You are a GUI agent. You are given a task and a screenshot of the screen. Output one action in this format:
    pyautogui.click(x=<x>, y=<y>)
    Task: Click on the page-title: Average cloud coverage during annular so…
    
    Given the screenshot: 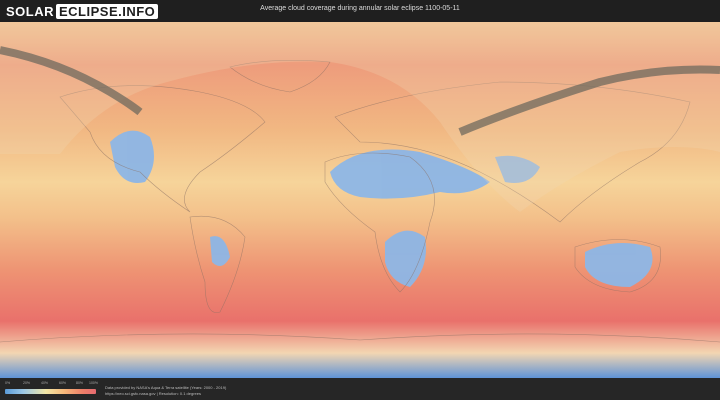 What is the action you would take?
    pyautogui.click(x=360, y=8)
    